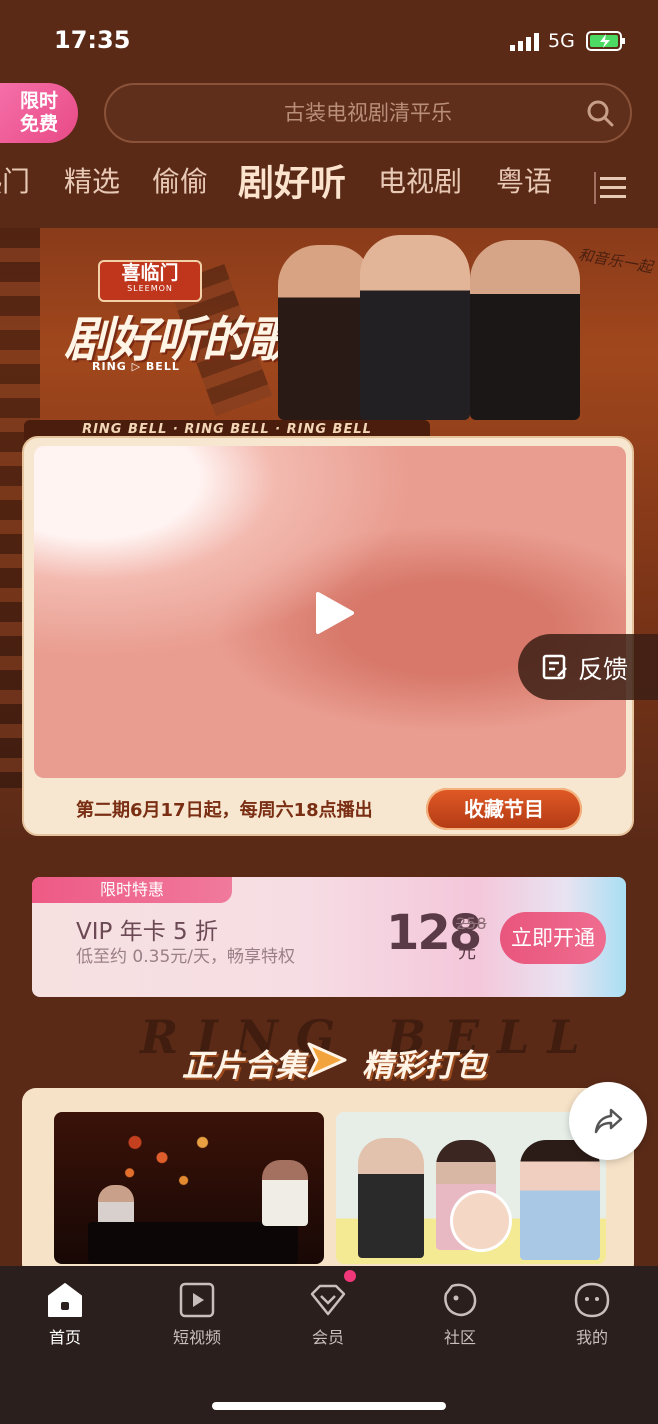 Image resolution: width=658 pixels, height=1424 pixels. I want to click on tab-divider, so click(595, 188).